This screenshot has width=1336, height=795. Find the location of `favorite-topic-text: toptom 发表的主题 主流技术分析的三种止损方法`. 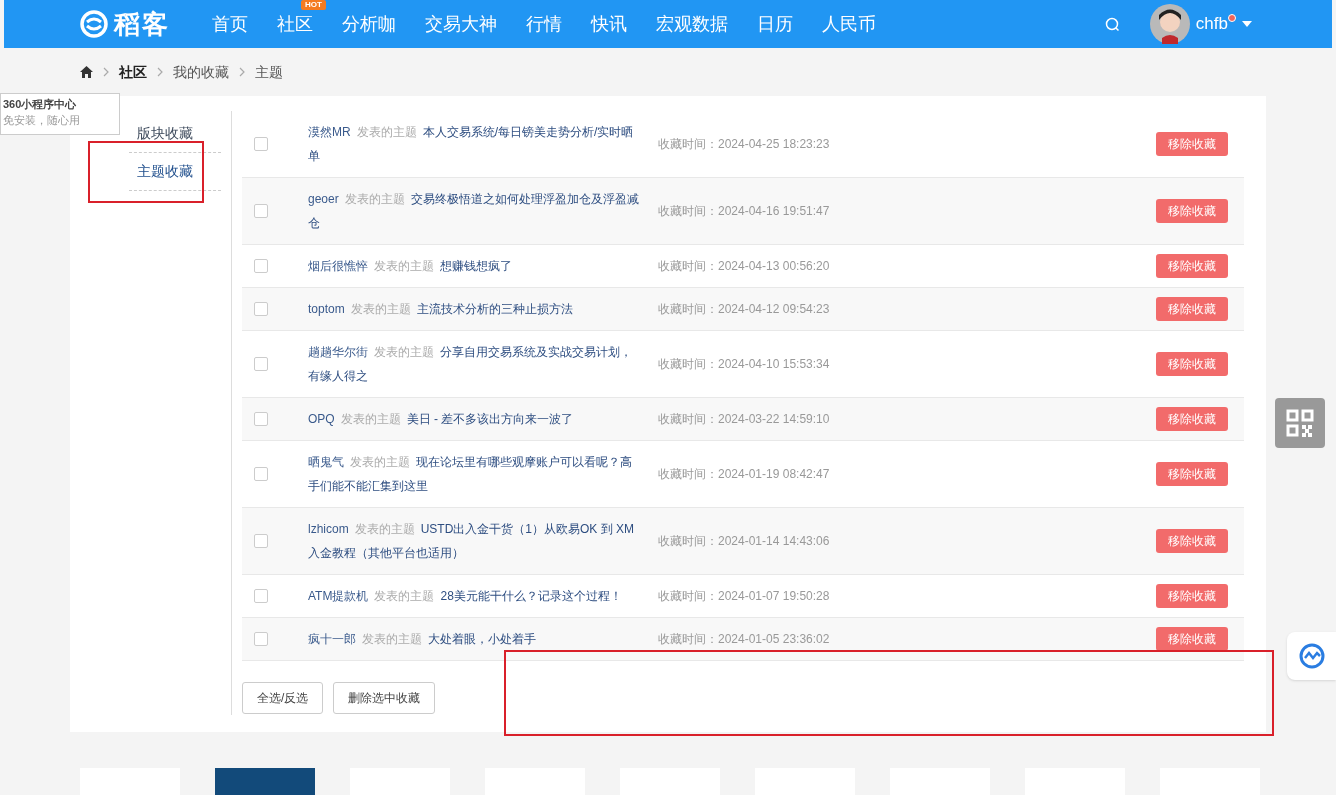

favorite-topic-text: toptom 发表的主题 主流技术分析的三种止损方法 is located at coordinates (475, 309).